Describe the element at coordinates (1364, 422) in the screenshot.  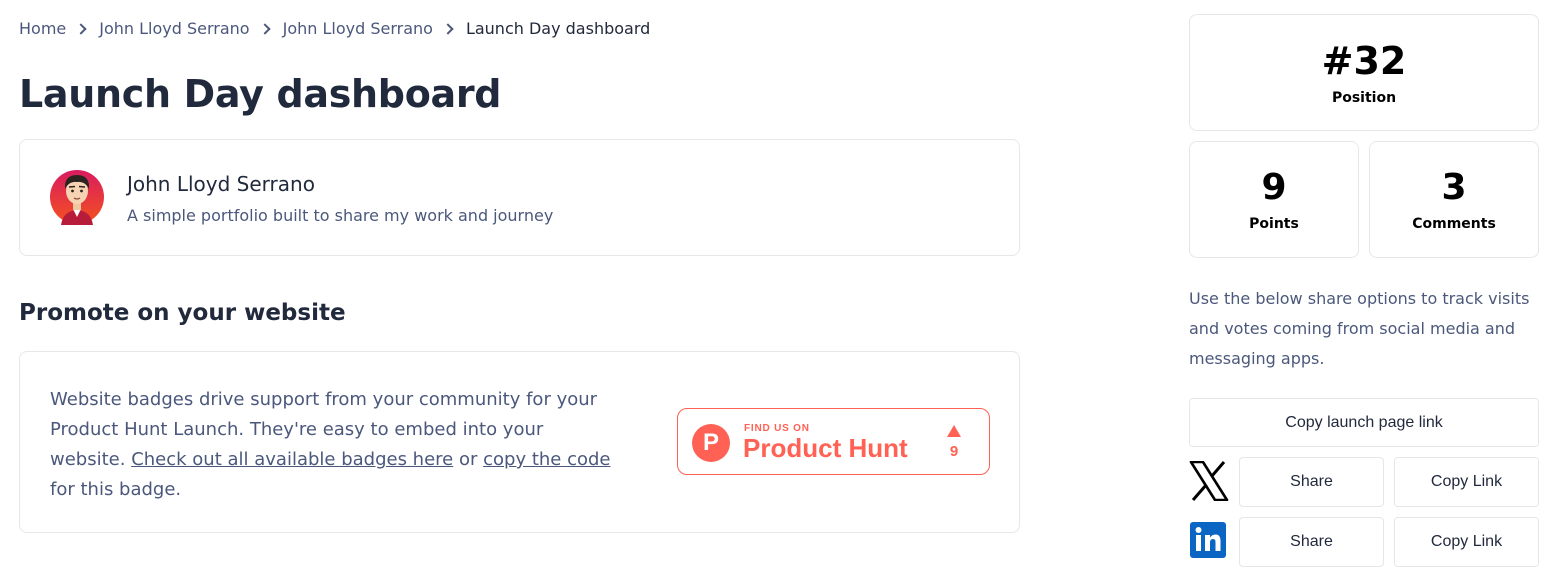
I see `copy-launch-link-button: Copy launch page link` at that location.